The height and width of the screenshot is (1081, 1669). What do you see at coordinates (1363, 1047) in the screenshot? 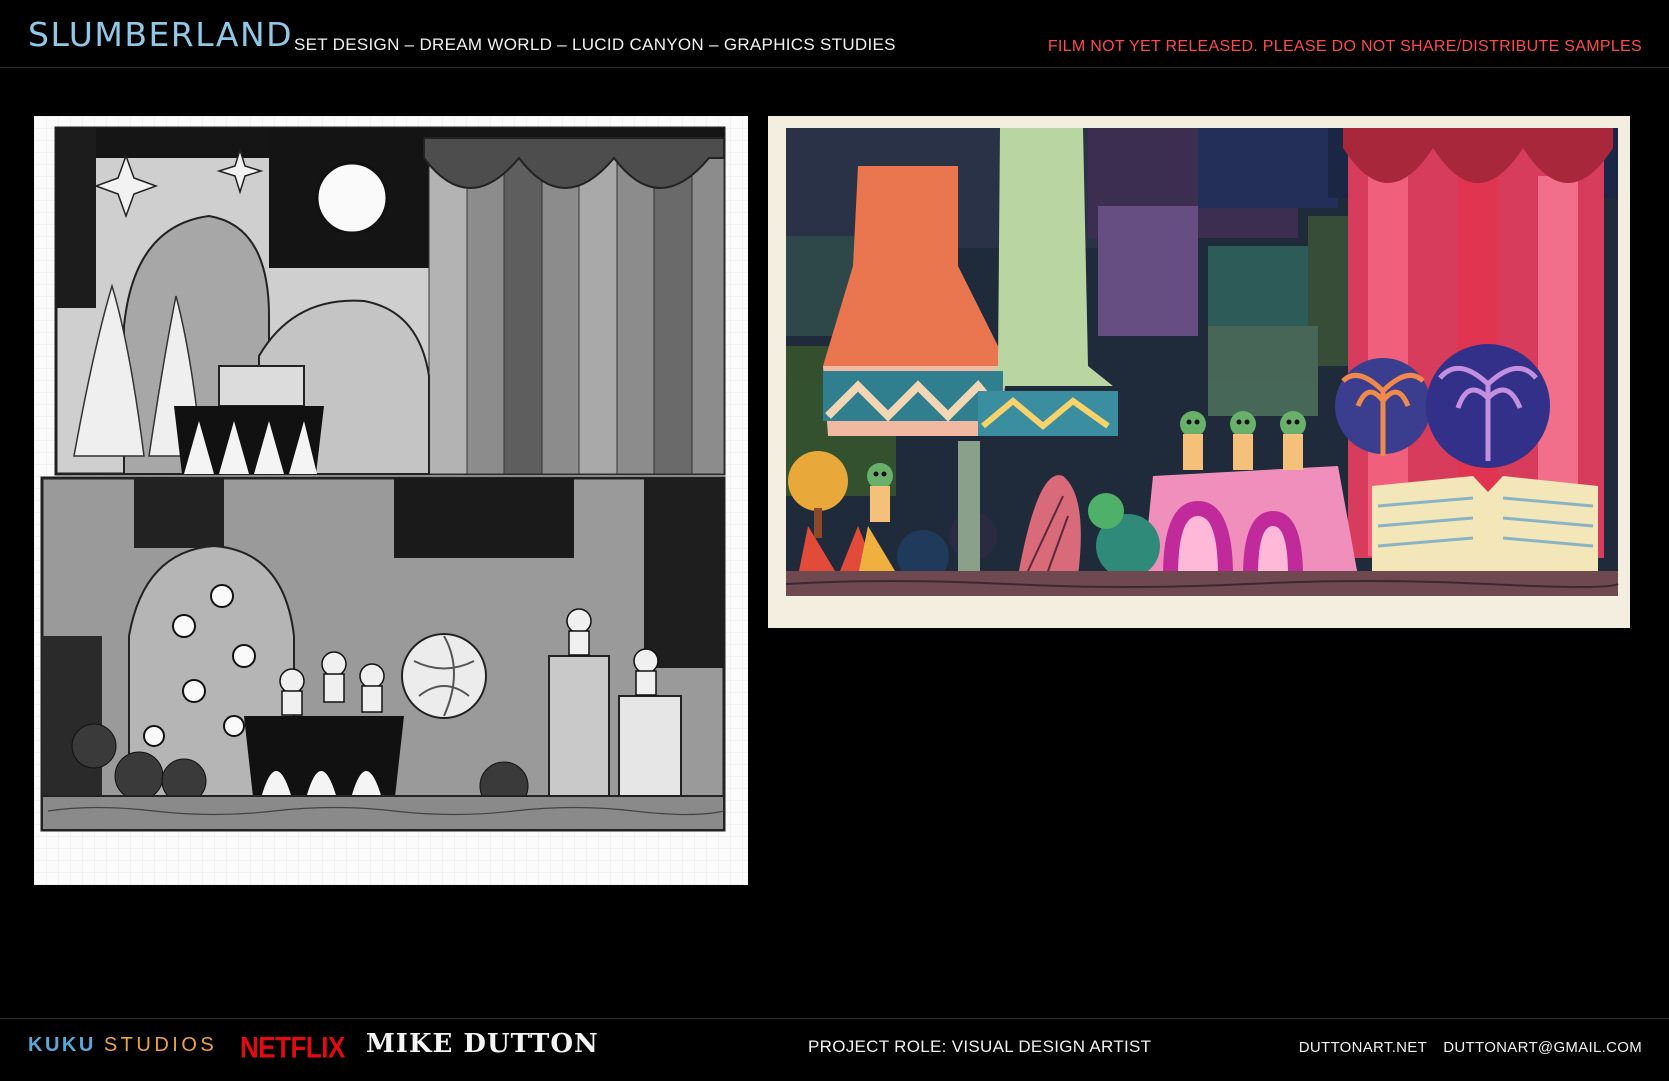
I see `website-link: DUTTONART.NET` at bounding box center [1363, 1047].